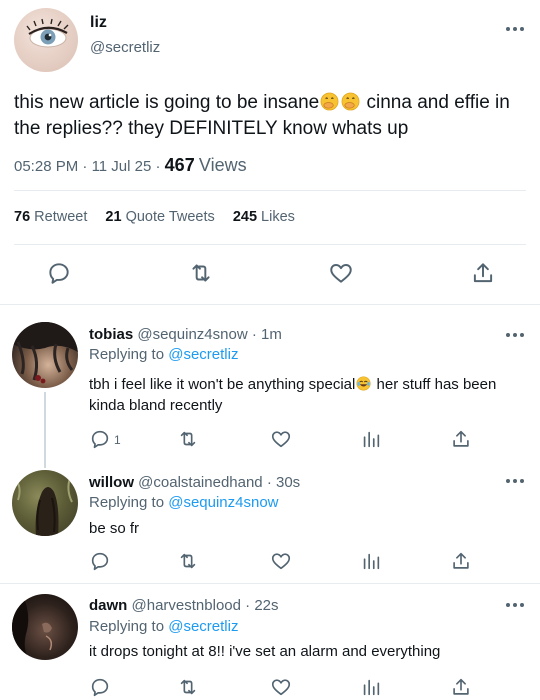 The width and height of the screenshot is (540, 700). I want to click on tweet-date: 11 Jul 25, so click(122, 166).